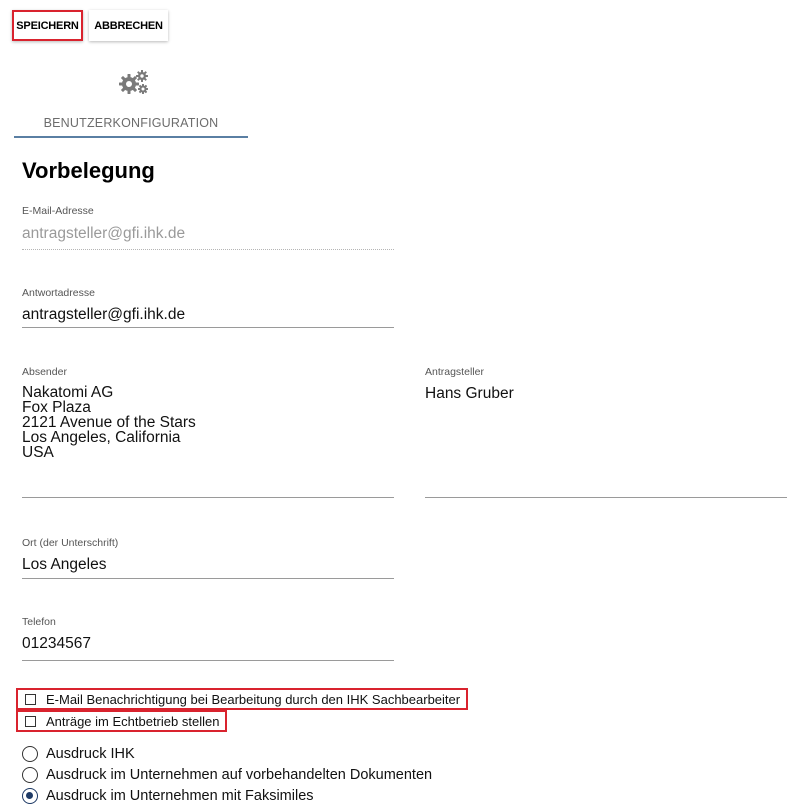 The height and width of the screenshot is (805, 787). Describe the element at coordinates (128, 25) in the screenshot. I see `cancel-button: ABBRECHEN` at that location.